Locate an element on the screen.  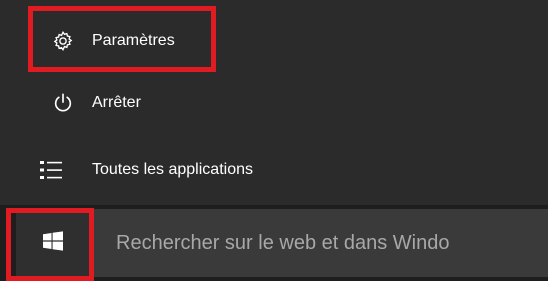
search-placeholder: Rechercher sur le web et dans Windo is located at coordinates (283, 242).